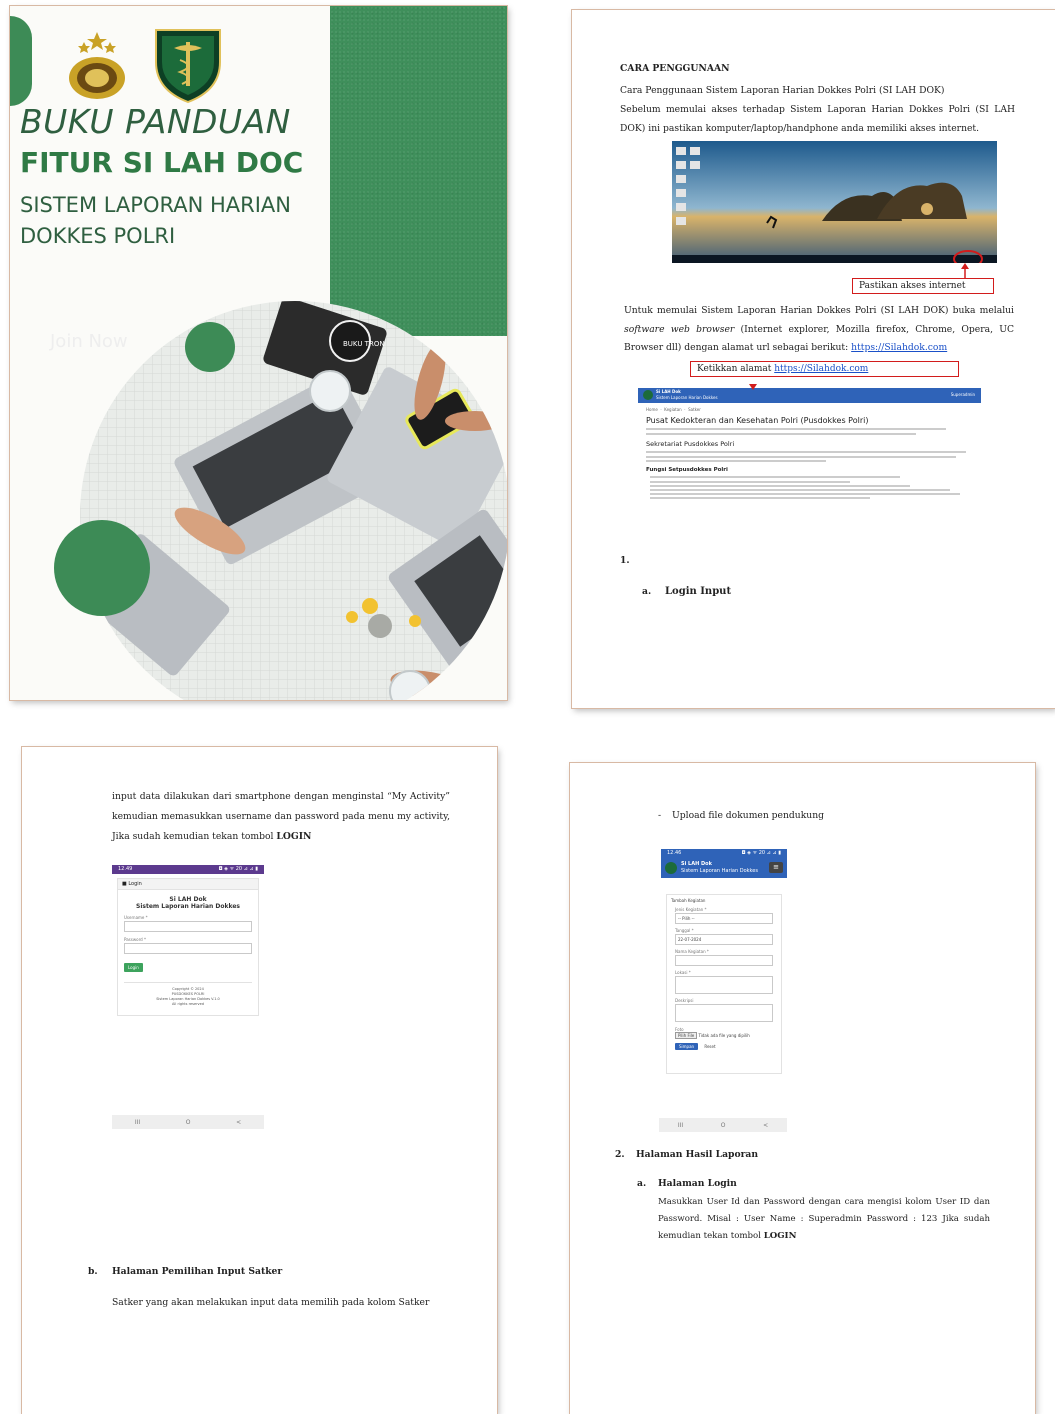 This screenshot has width=1055, height=1414. I want to click on app-brand: Si LAH Dok, so click(696, 864).